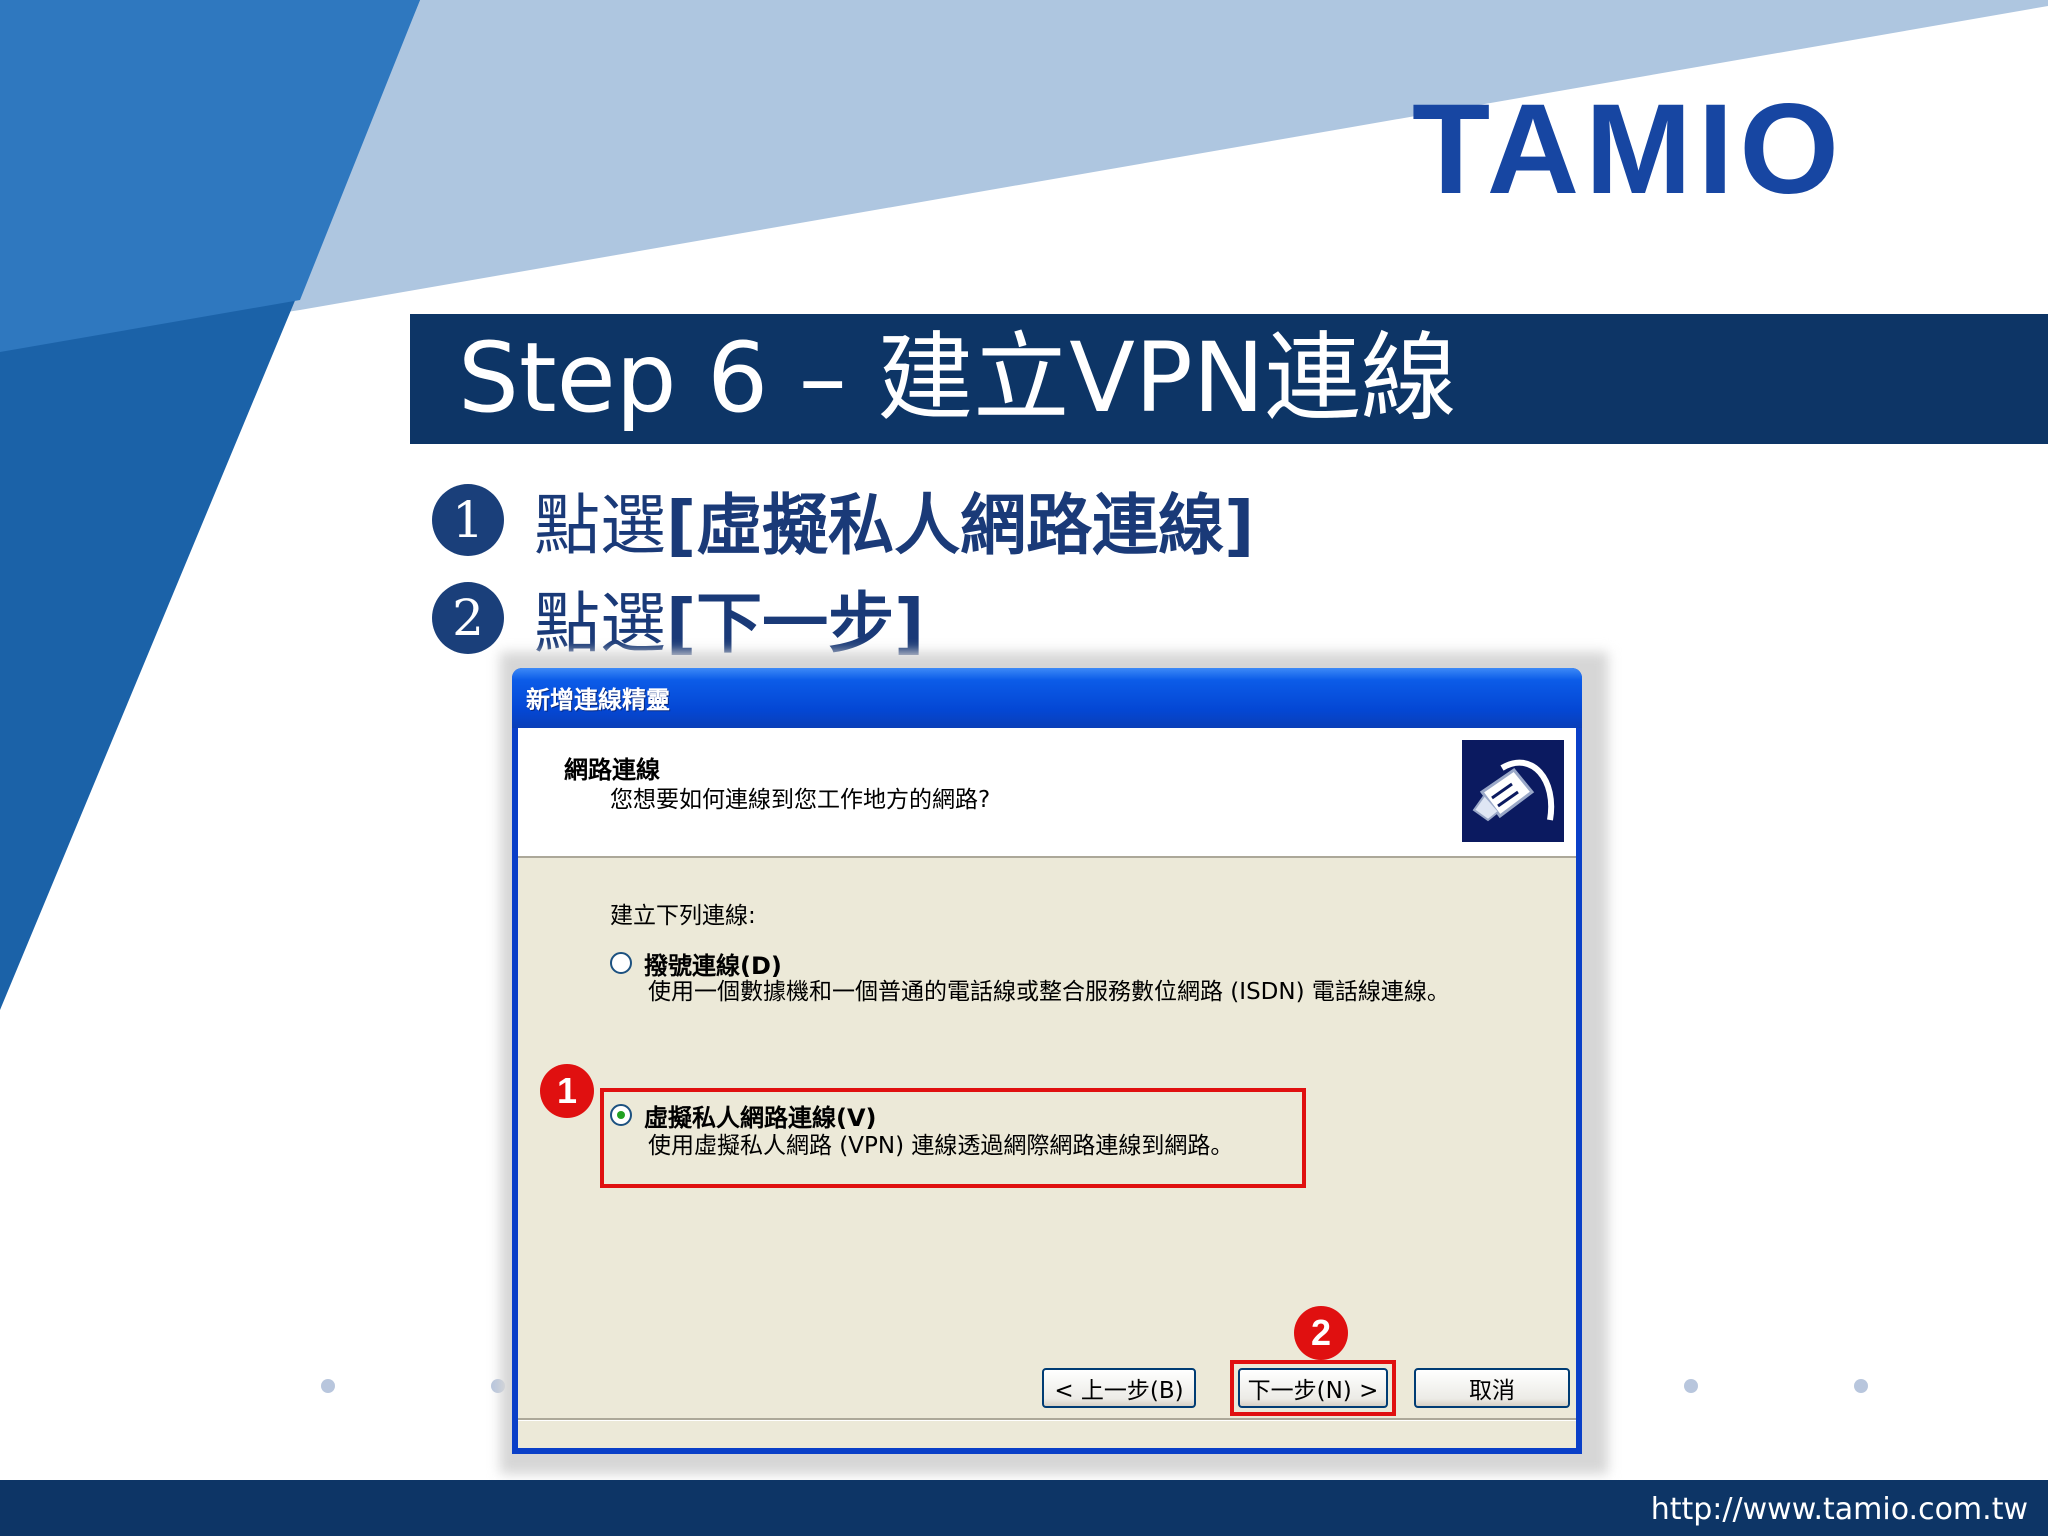 The height and width of the screenshot is (1536, 2048). What do you see at coordinates (1492, 1388) in the screenshot?
I see `cancel-button: 取消` at bounding box center [1492, 1388].